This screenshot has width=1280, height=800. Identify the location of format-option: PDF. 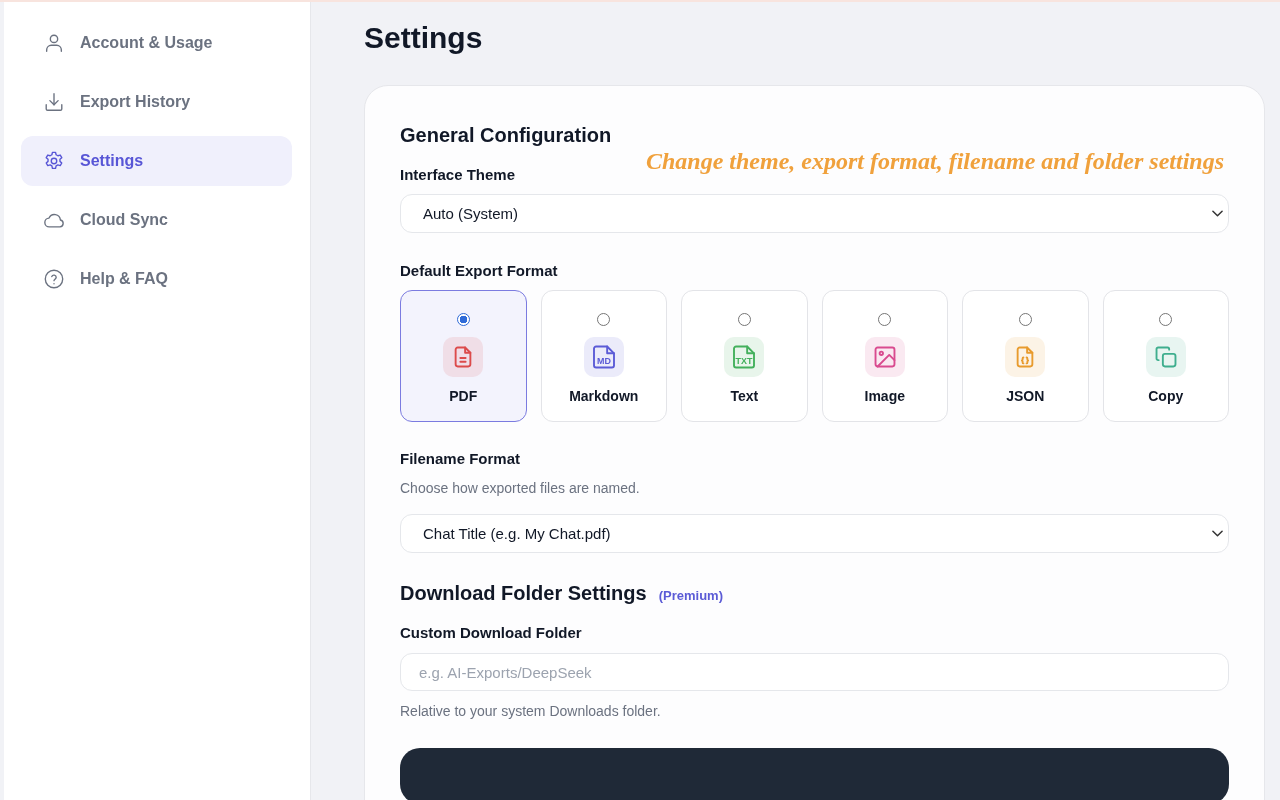
(463, 356).